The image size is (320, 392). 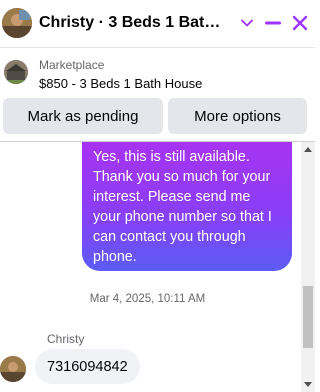 What do you see at coordinates (157, 73) in the screenshot?
I see `marketplace-listing: Marketplace $850 - 3 Beds 1 Bath House` at bounding box center [157, 73].